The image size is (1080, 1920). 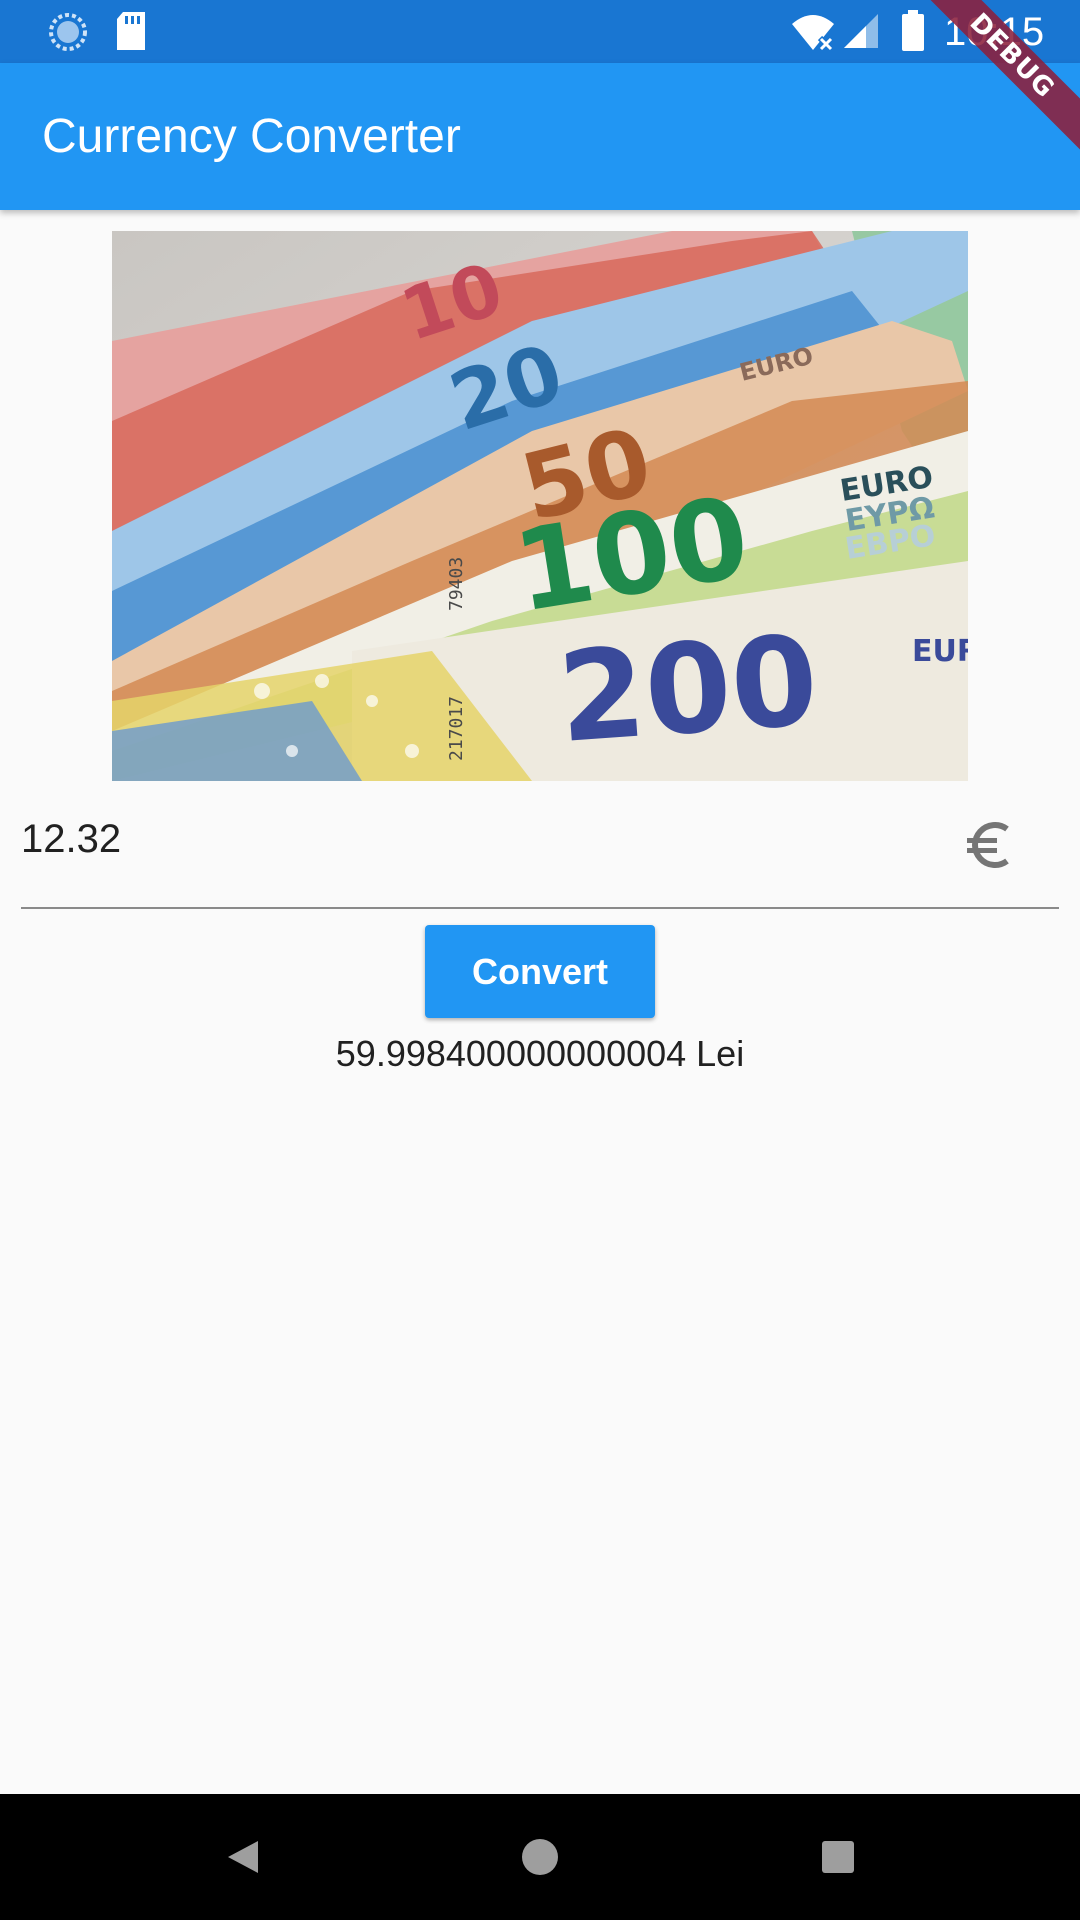 What do you see at coordinates (540, 852) in the screenshot?
I see `amount-input: 12.32` at bounding box center [540, 852].